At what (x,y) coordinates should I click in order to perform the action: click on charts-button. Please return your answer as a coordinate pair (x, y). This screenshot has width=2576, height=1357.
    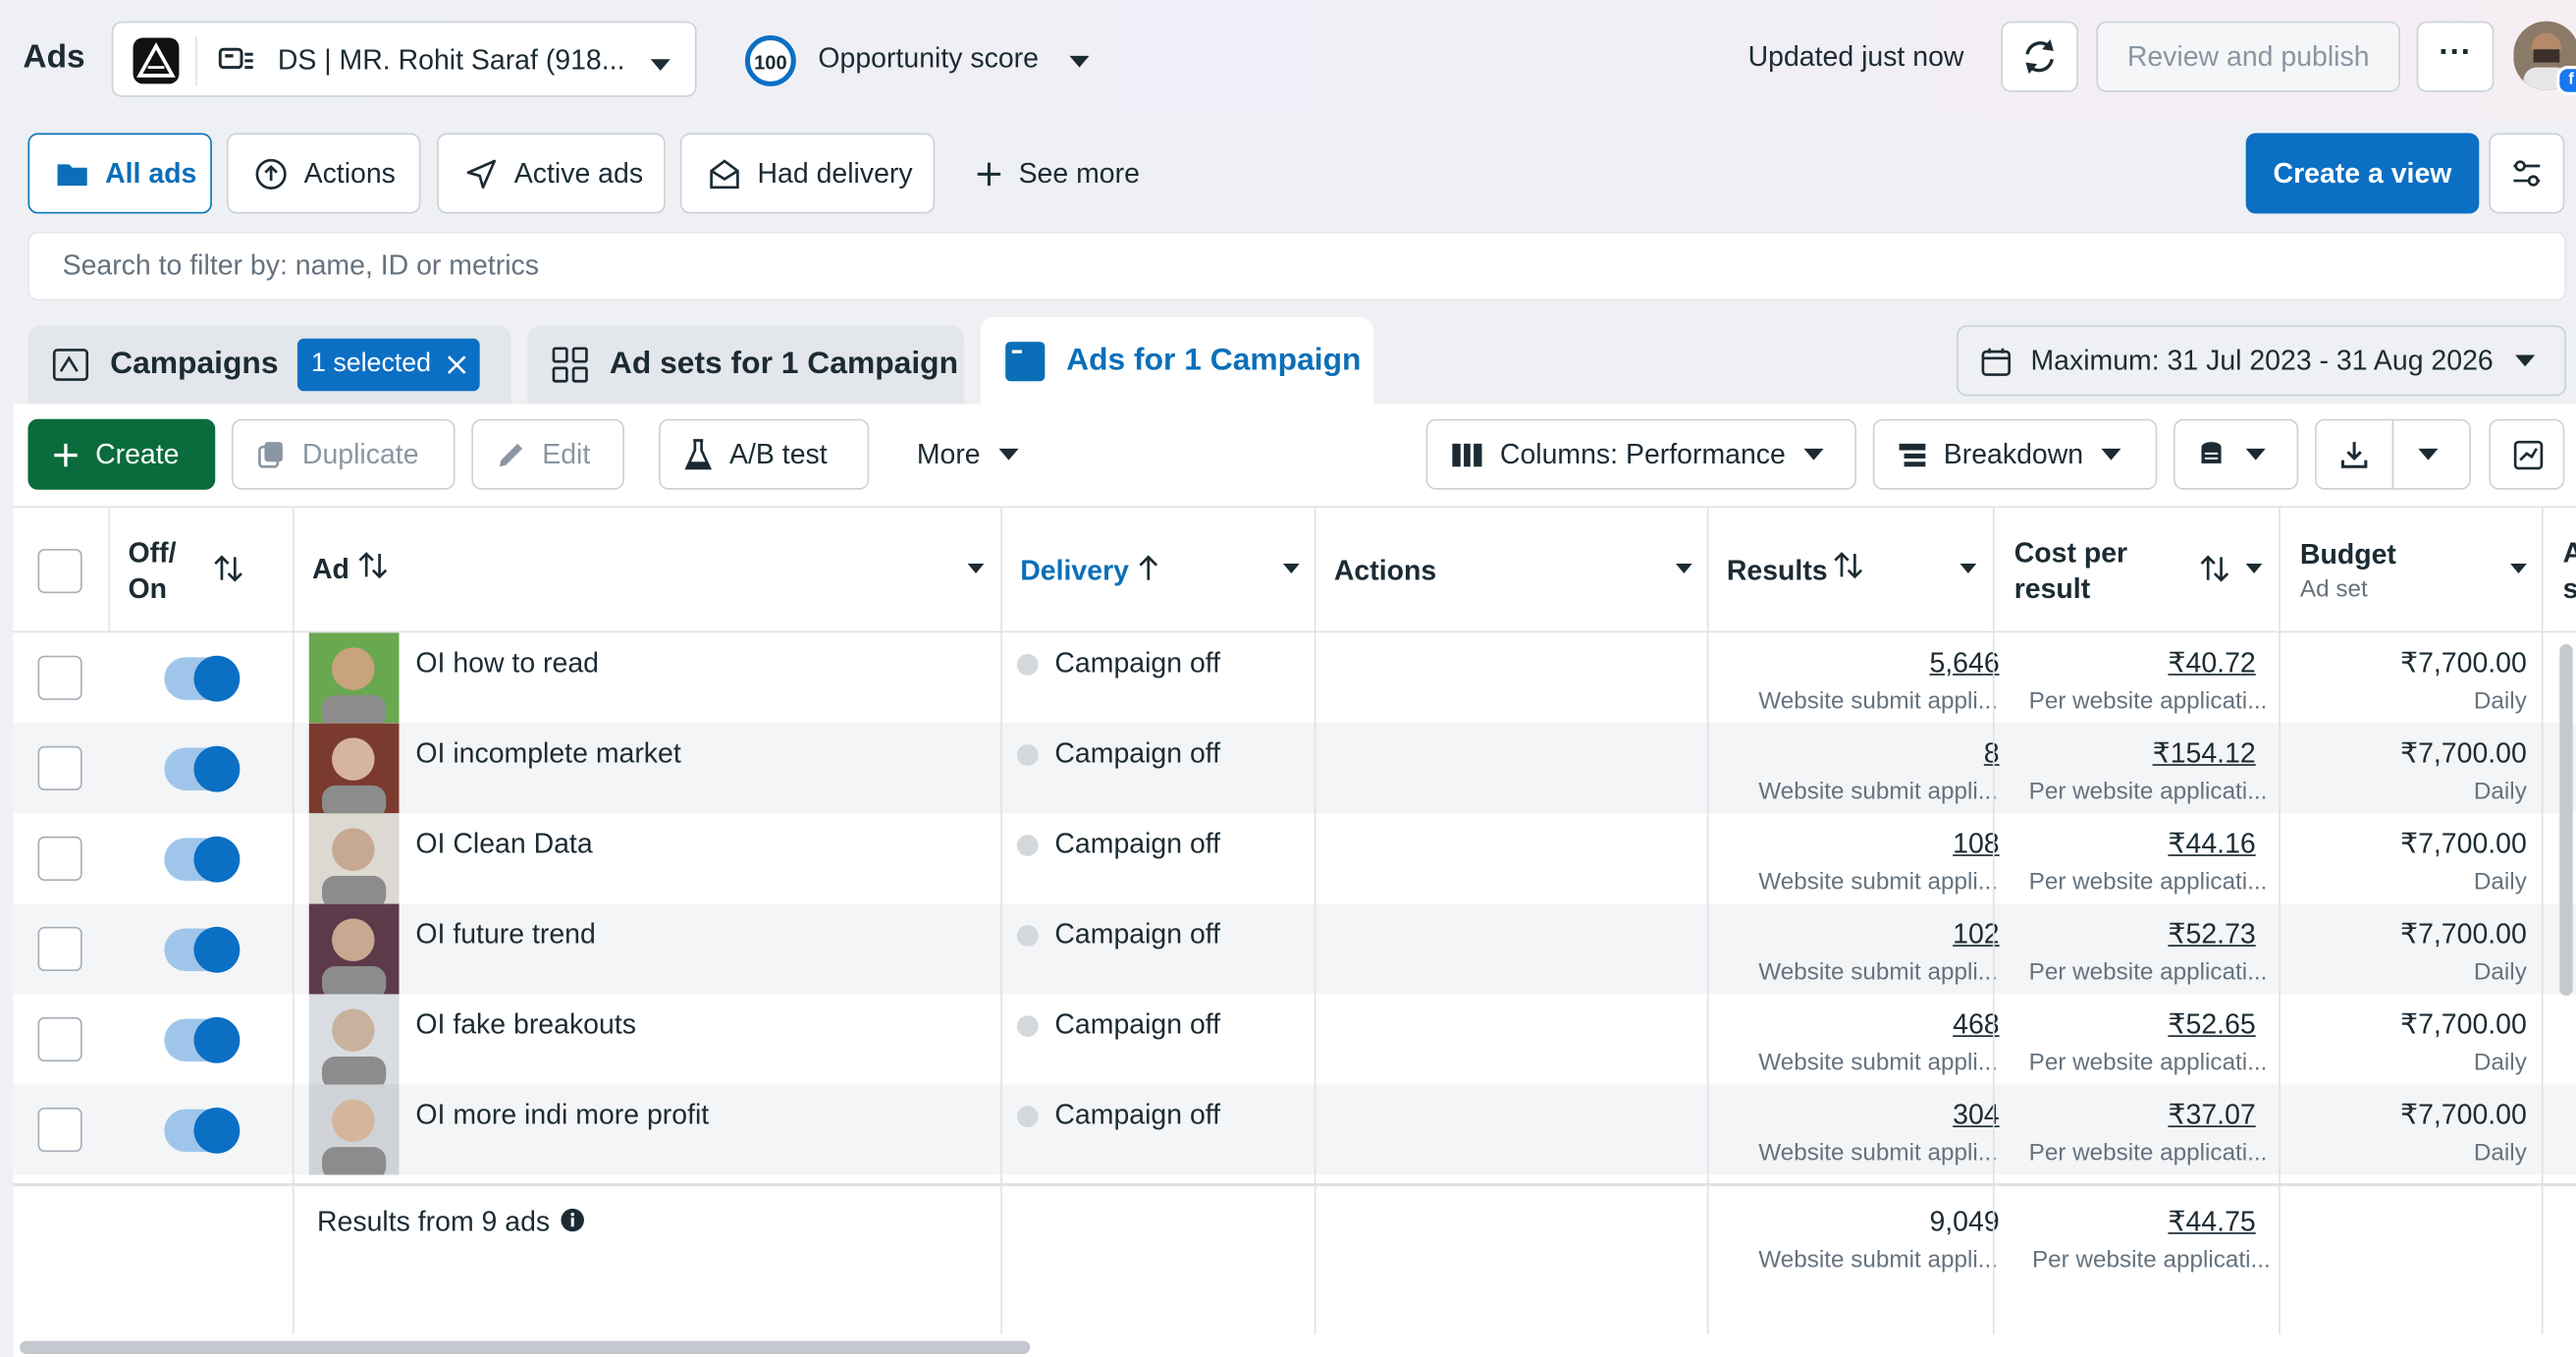
    Looking at the image, I should click on (2527, 454).